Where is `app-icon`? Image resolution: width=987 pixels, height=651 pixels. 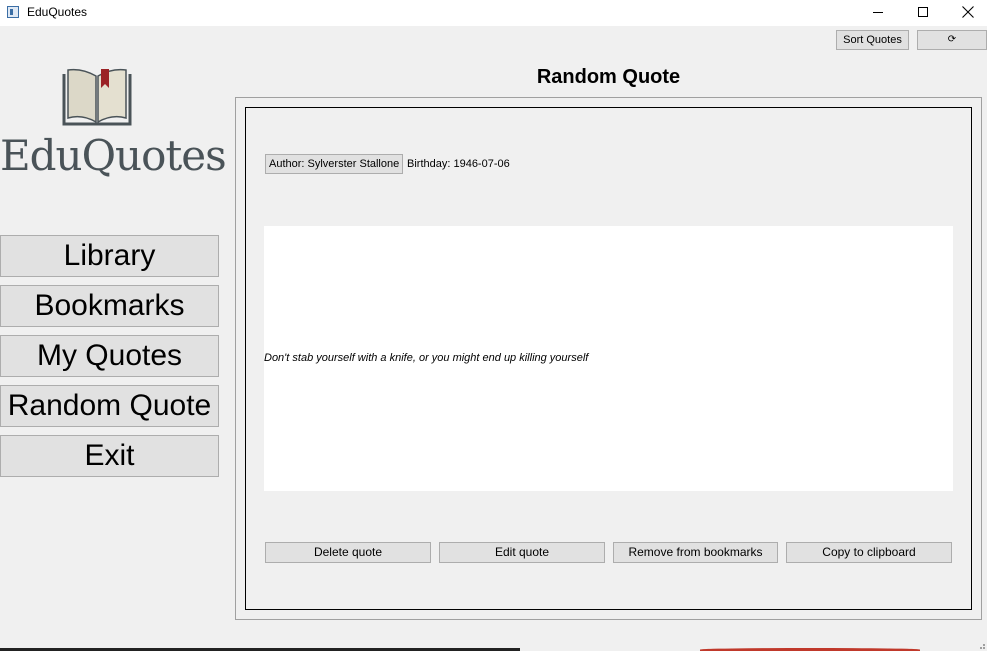
app-icon is located at coordinates (13, 12).